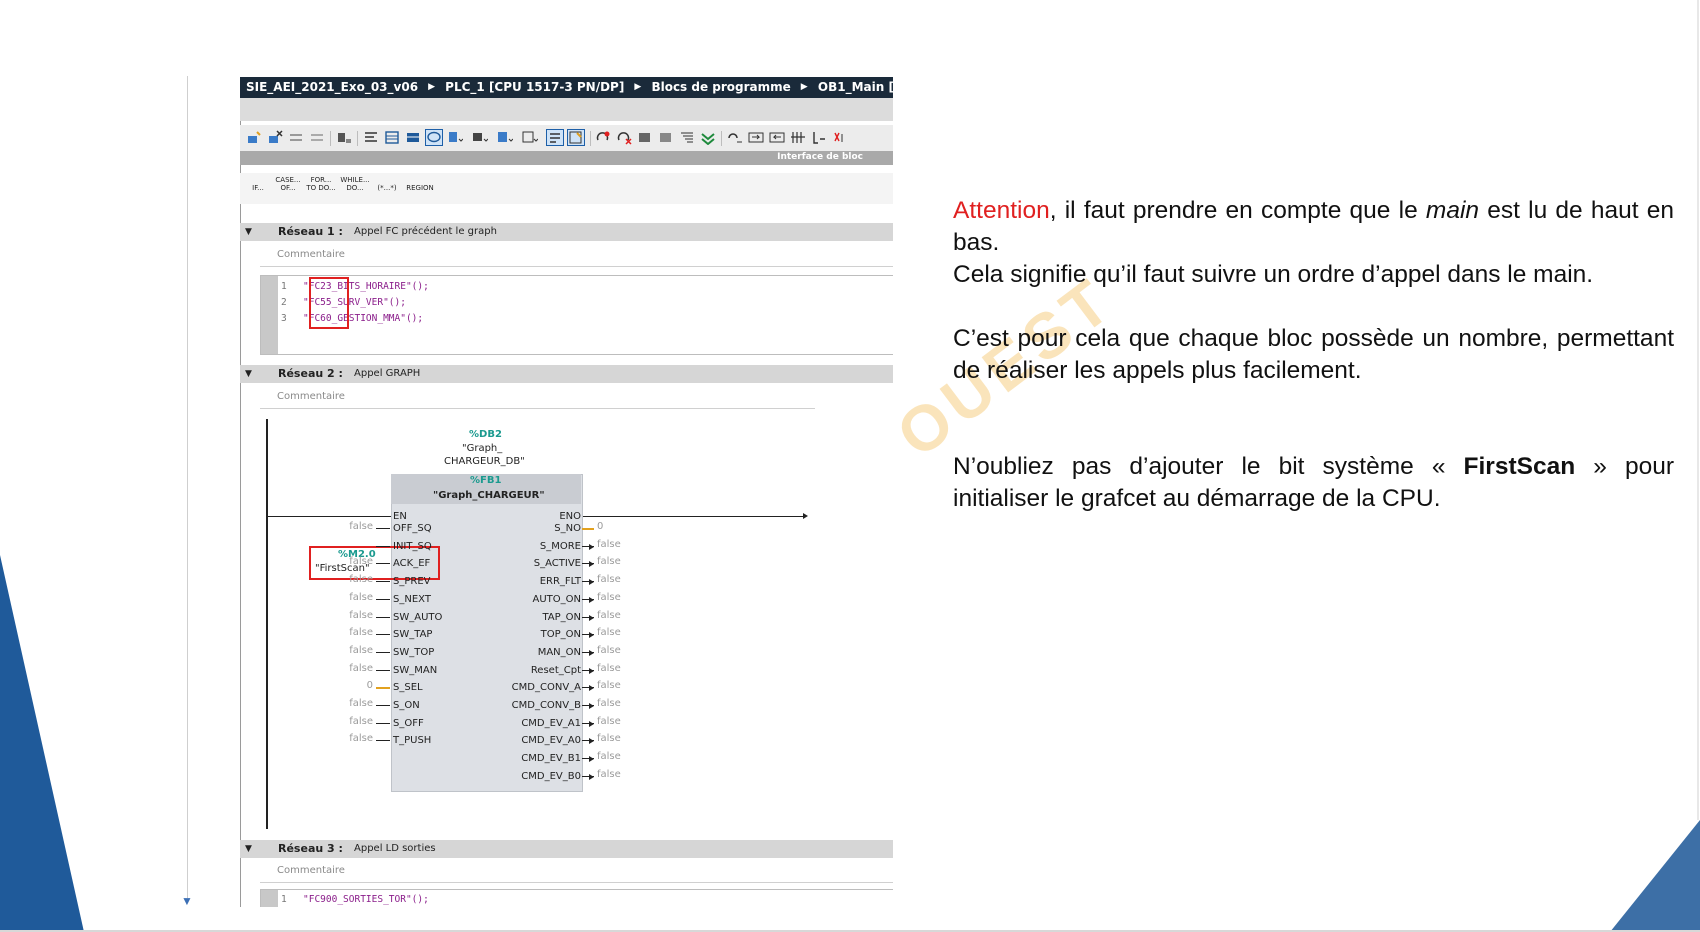  I want to click on db-name-line-2: CHARGEUR_DB", so click(484, 462).